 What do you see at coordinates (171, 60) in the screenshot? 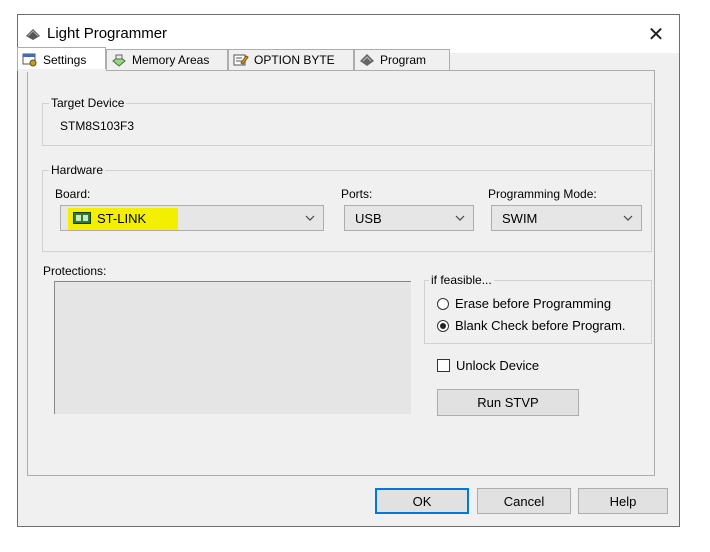
I see `tab-label: Memory Areas` at bounding box center [171, 60].